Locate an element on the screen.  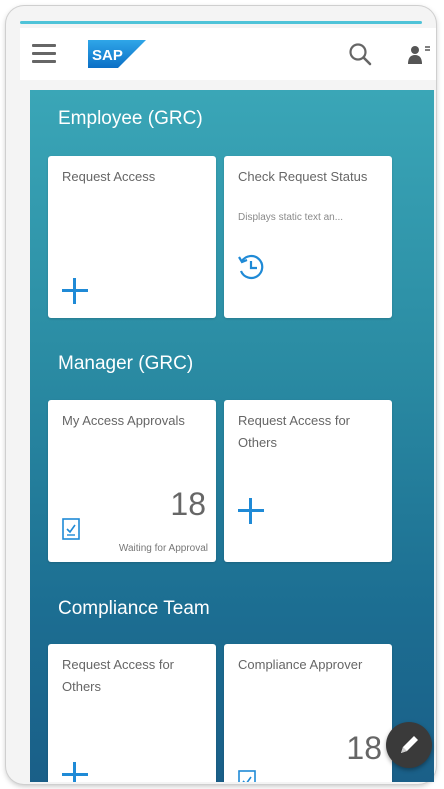
edit-fab-button is located at coordinates (409, 745).